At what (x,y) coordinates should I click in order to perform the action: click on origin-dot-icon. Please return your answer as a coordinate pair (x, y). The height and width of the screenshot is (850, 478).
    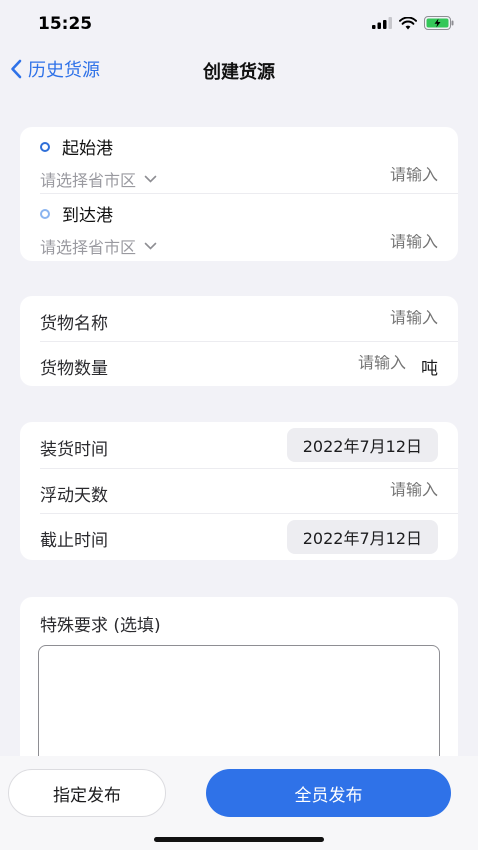
    Looking at the image, I should click on (45, 146).